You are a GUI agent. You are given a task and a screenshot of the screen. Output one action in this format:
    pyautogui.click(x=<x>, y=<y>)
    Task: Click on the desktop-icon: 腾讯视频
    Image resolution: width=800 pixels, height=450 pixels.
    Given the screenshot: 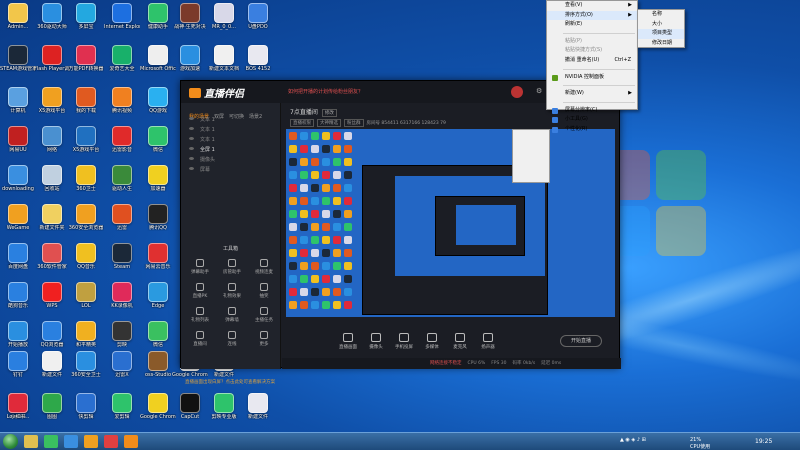 What is the action you would take?
    pyautogui.click(x=122, y=106)
    